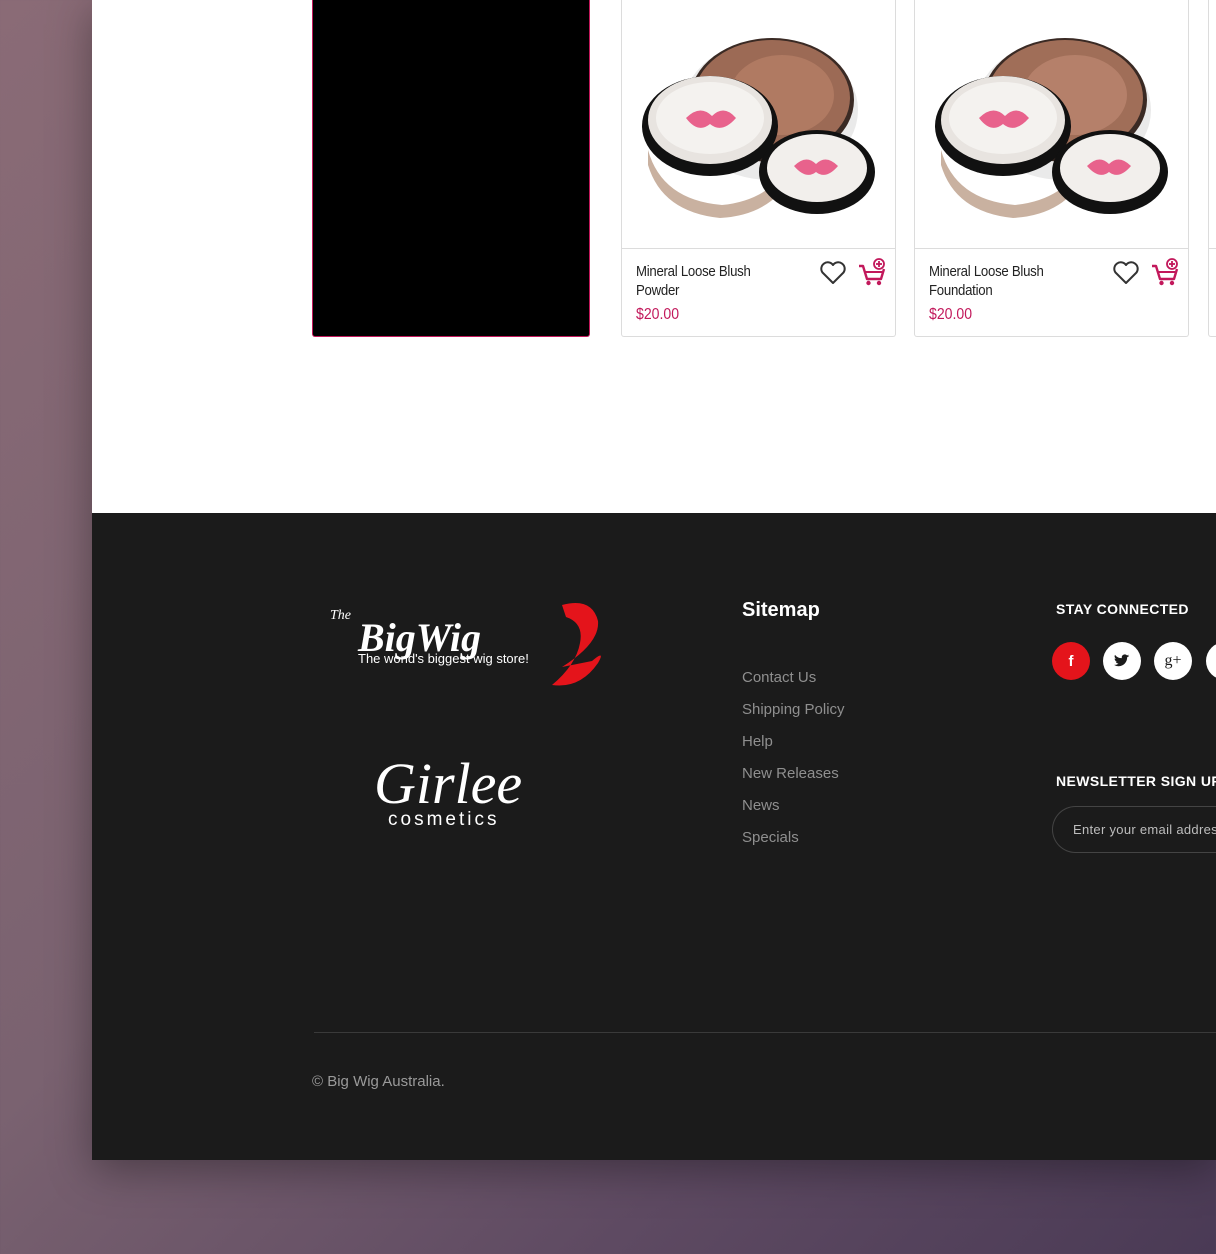  I want to click on svg-text: cosmetics, so click(443, 819).